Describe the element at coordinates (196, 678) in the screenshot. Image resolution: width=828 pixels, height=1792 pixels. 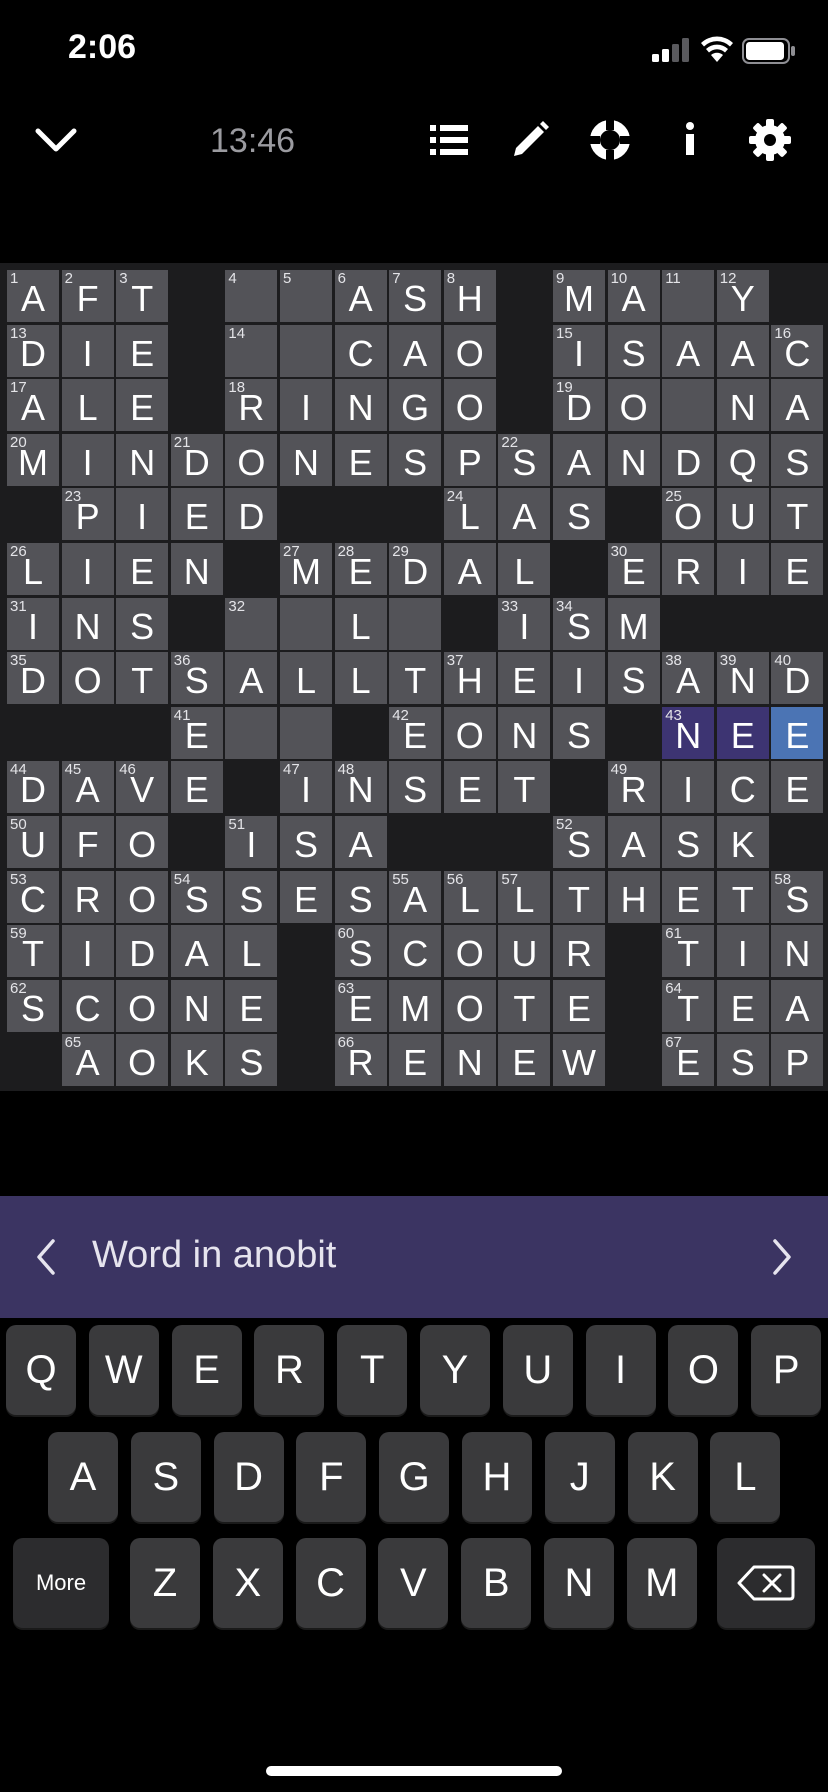
I see `grid-cell: 36 S` at that location.